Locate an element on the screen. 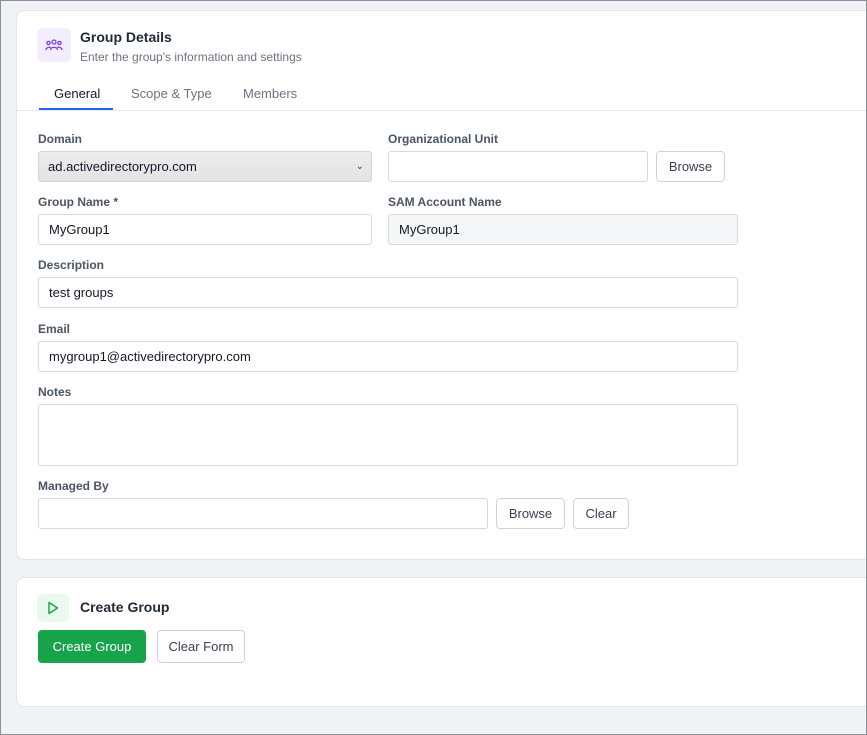 This screenshot has width=867, height=735. domain-select: ad.activedirectorypro.com ⌄ is located at coordinates (205, 166).